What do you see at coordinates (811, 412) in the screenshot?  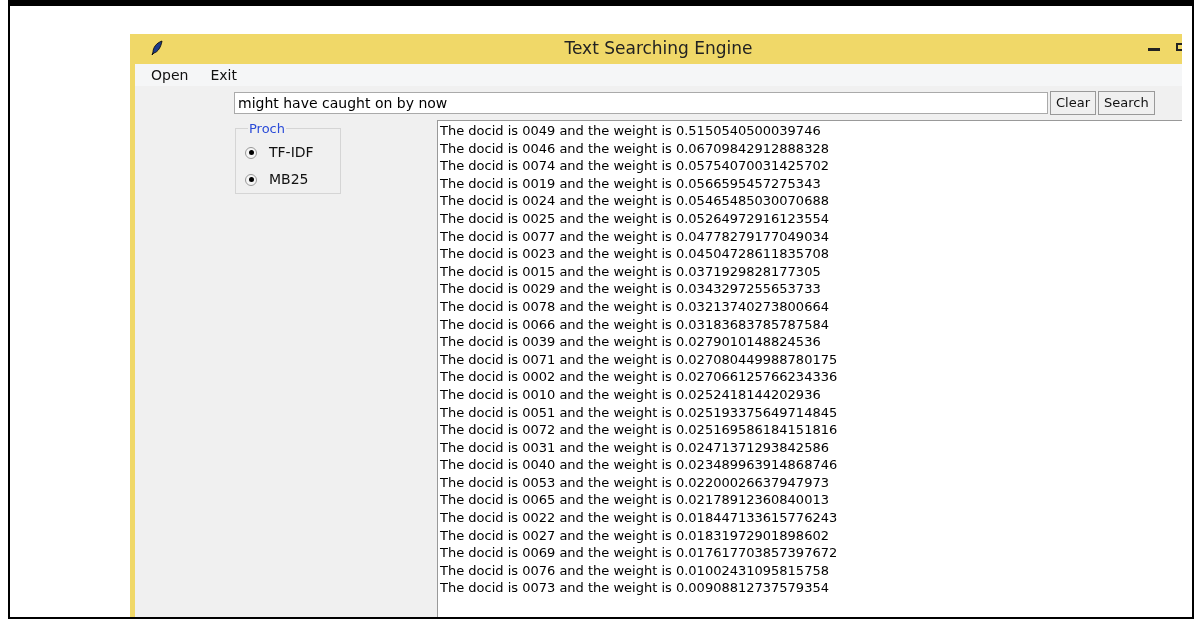 I see `result-line: The docid is 0051 and the weight is 0.025193375649714845` at bounding box center [811, 412].